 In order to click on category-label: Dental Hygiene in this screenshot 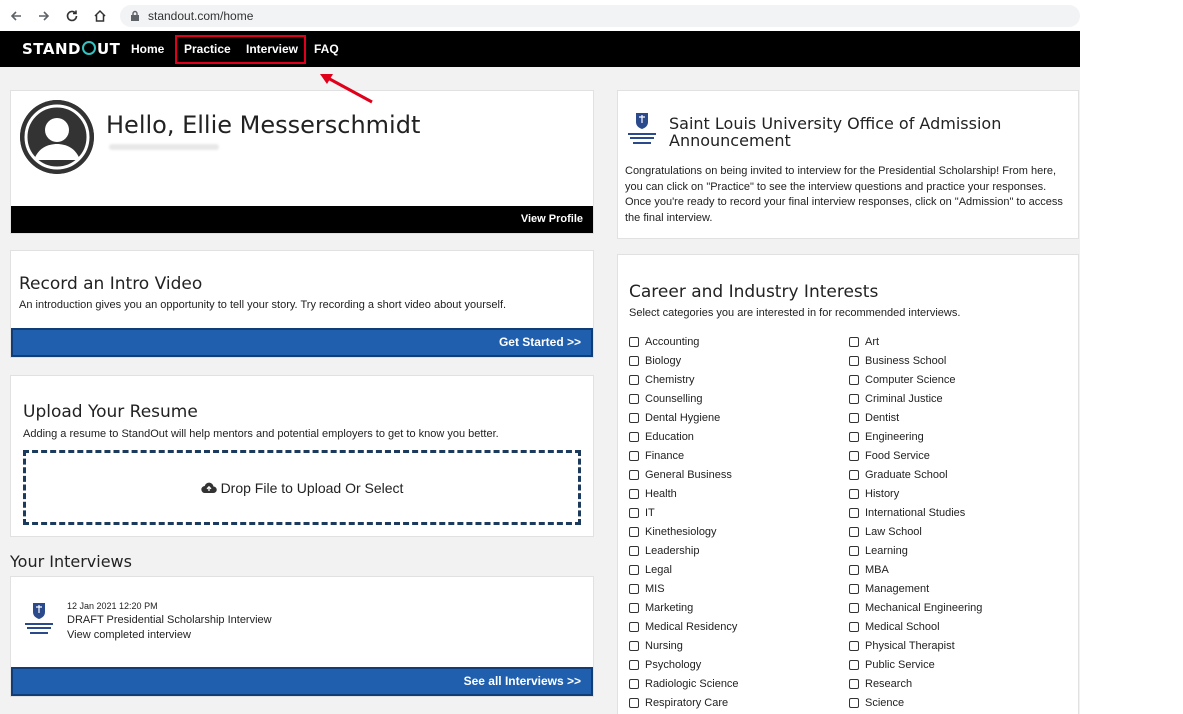, I will do `click(683, 418)`.